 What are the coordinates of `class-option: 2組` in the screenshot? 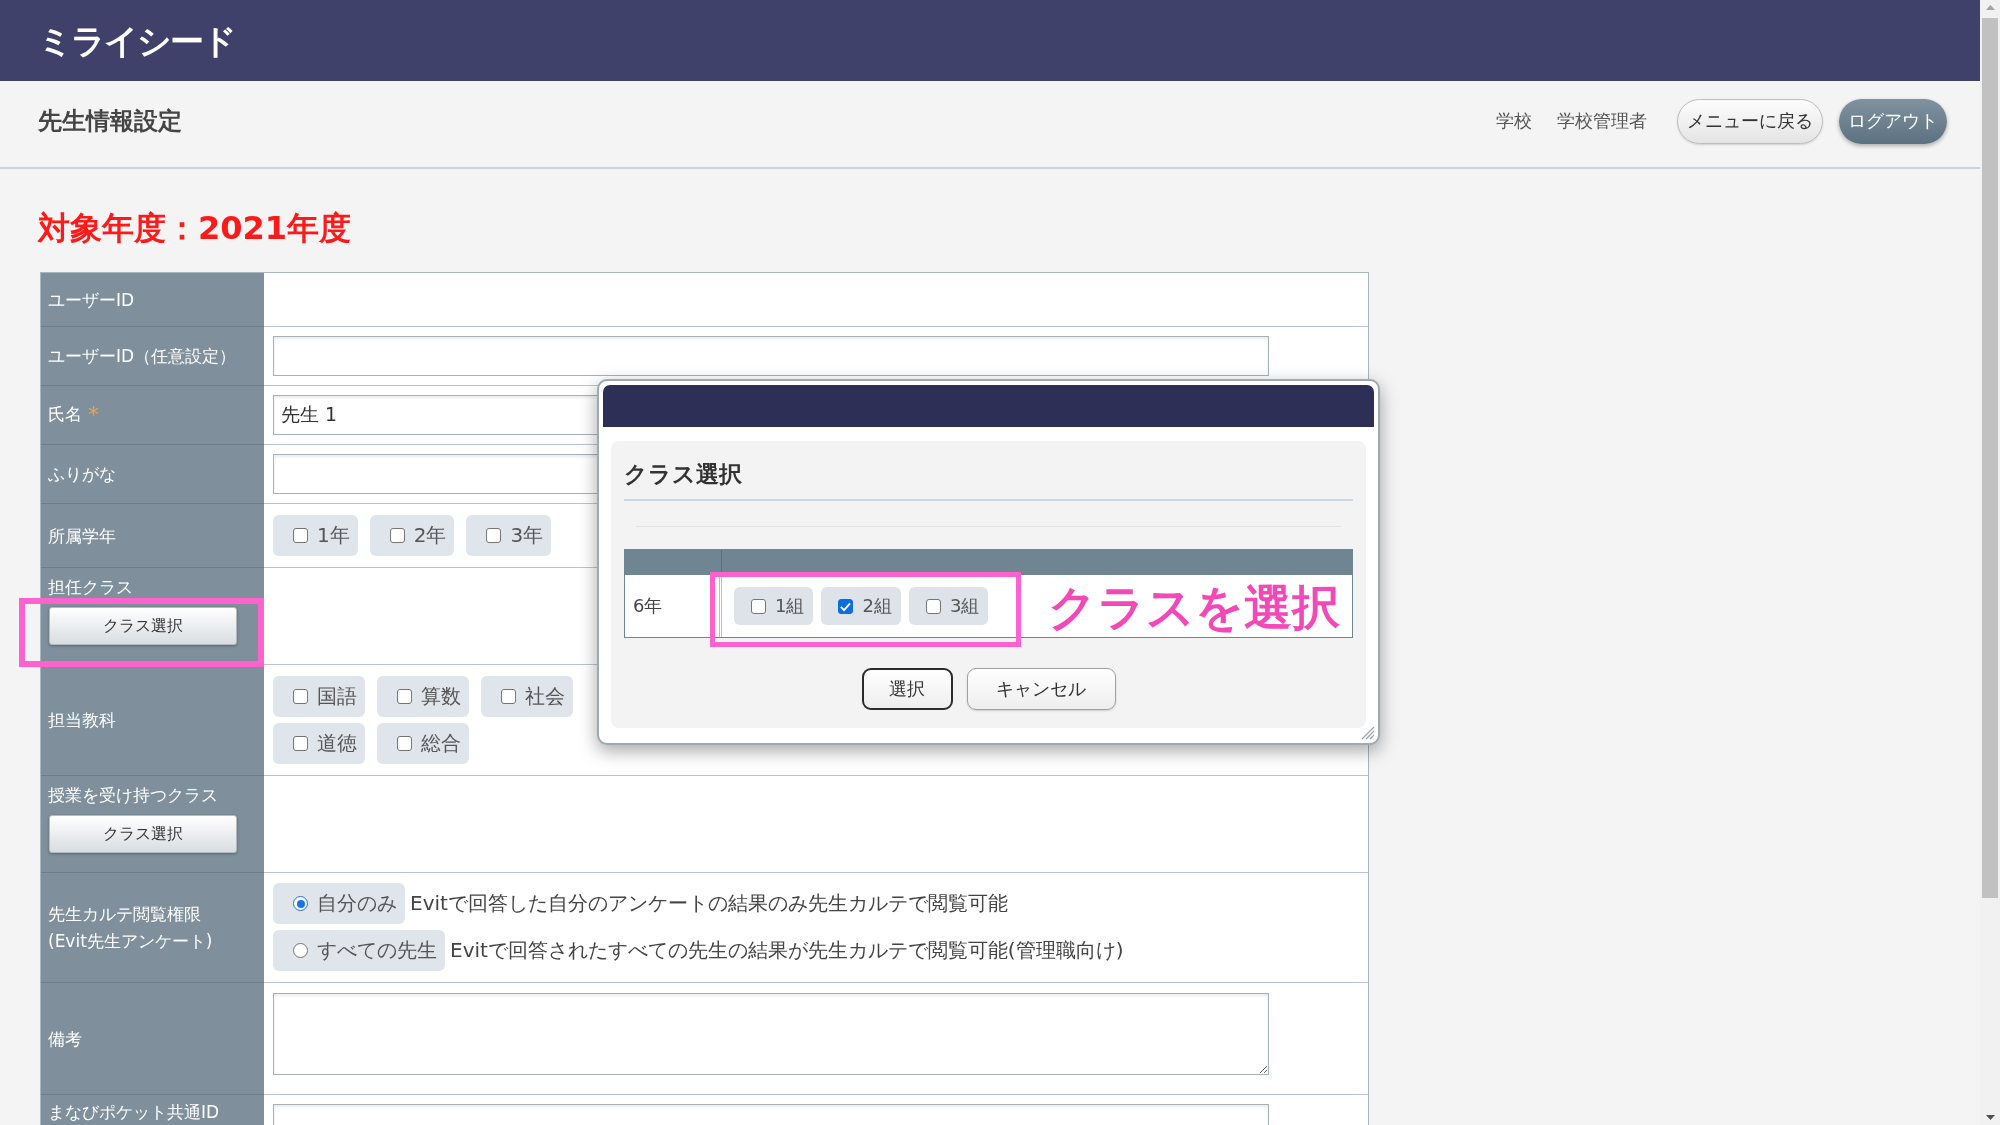 It's located at (861, 606).